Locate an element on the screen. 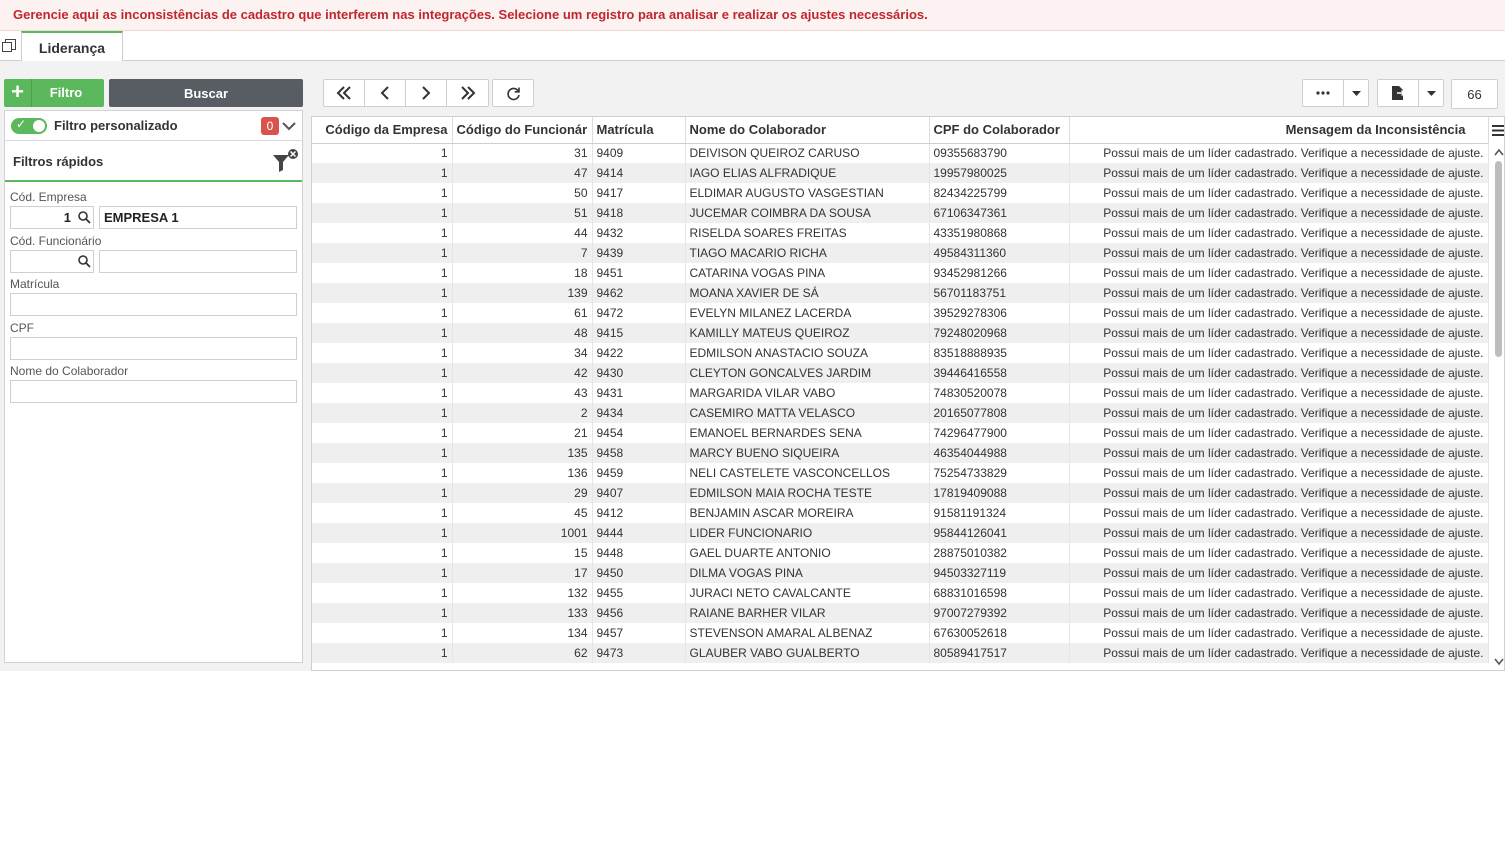 This screenshot has height=862, width=1505. column-menu-icon is located at coordinates (1498, 130).